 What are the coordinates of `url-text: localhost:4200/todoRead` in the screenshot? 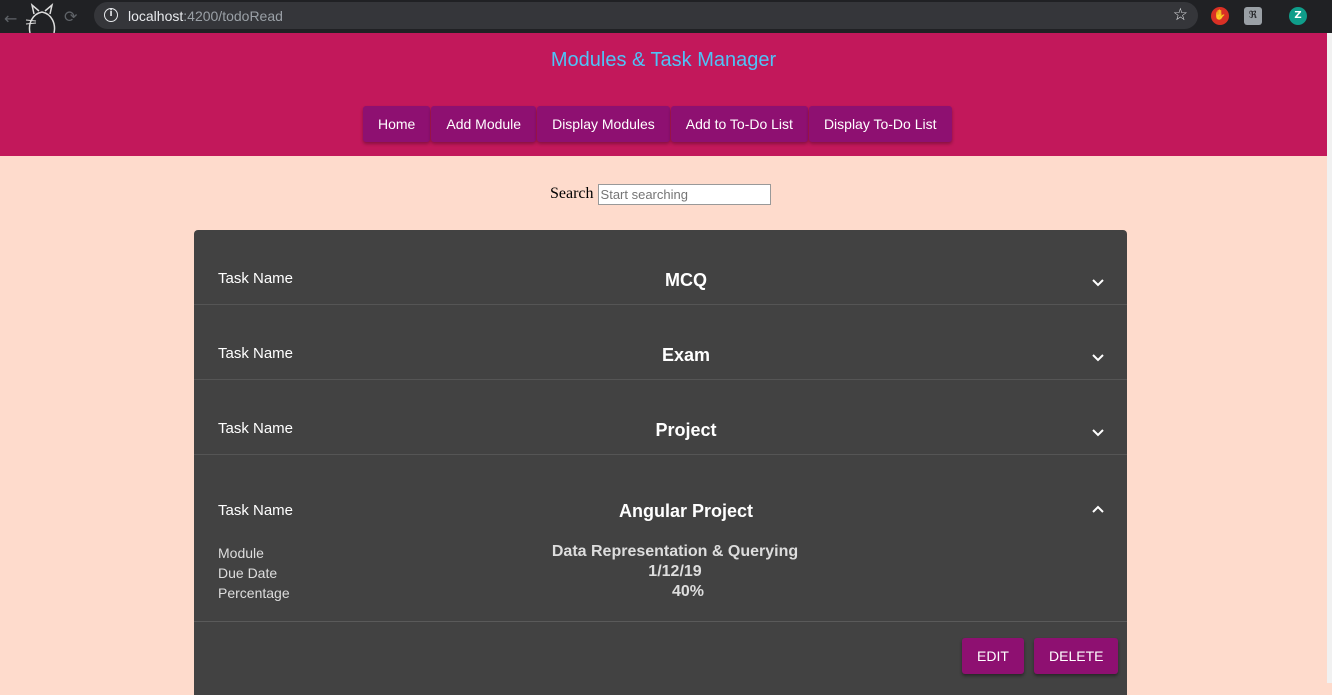 It's located at (205, 16).